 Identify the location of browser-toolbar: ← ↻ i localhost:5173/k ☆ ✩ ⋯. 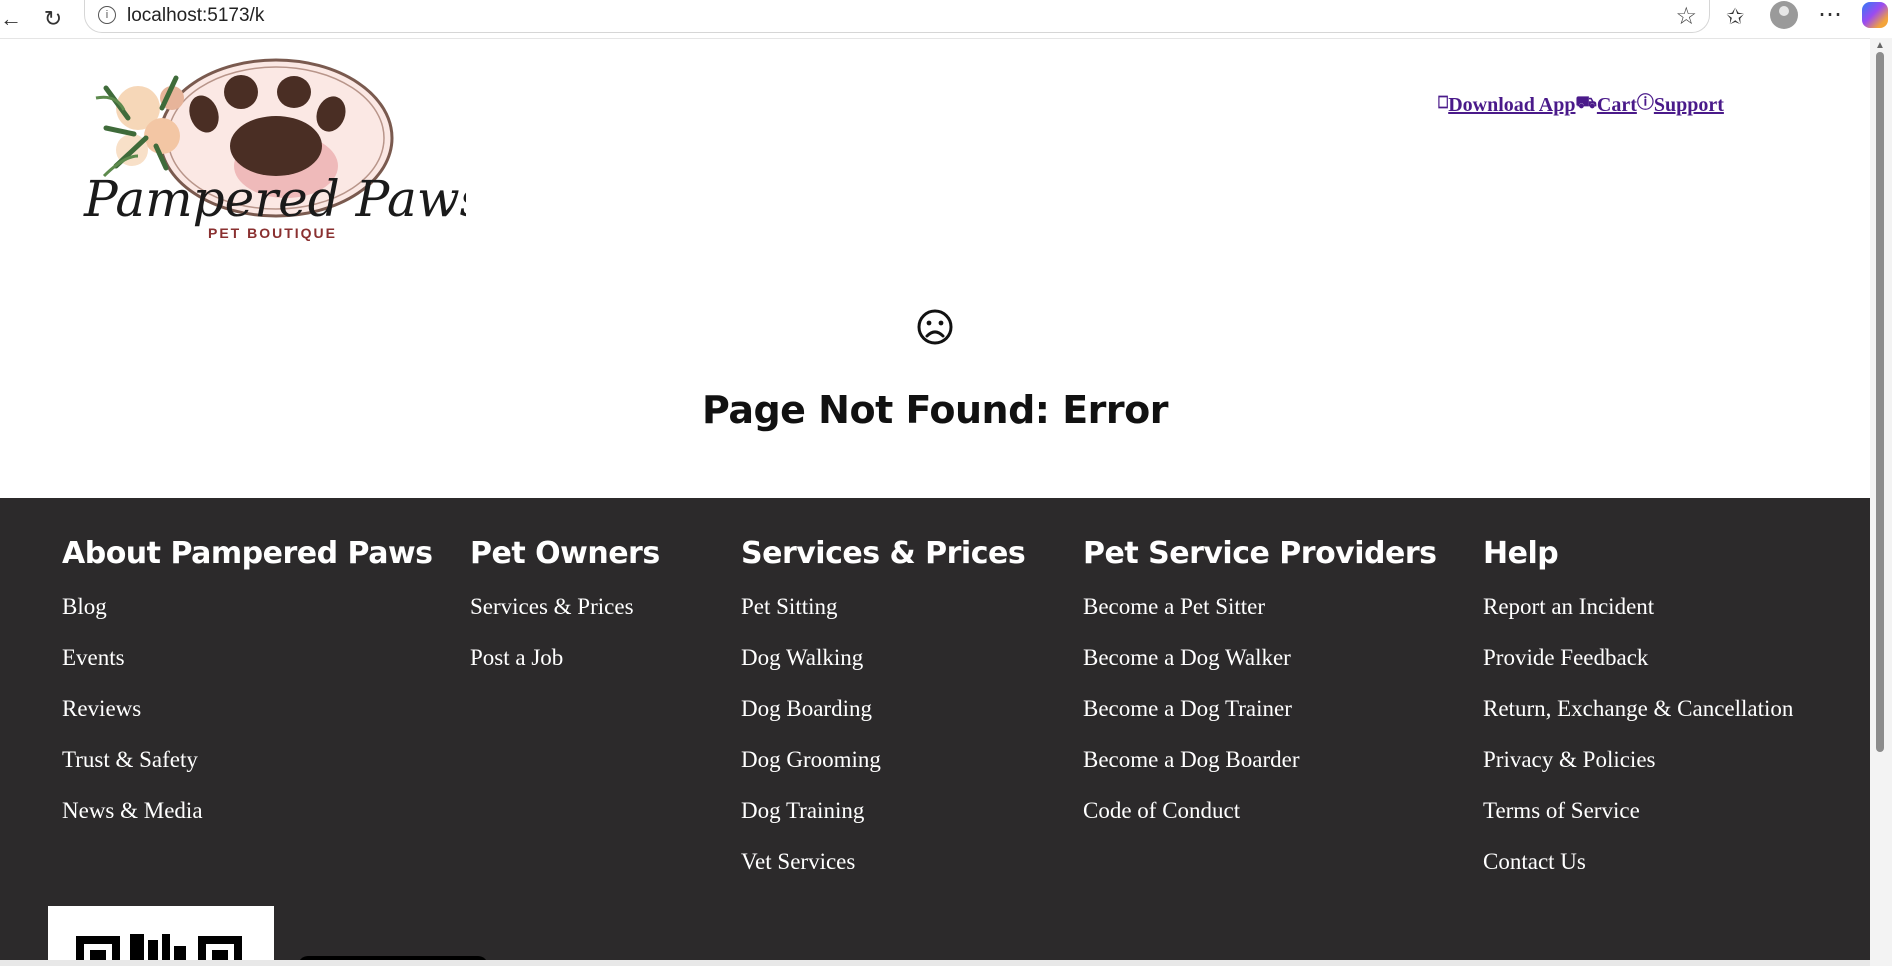
(946, 19).